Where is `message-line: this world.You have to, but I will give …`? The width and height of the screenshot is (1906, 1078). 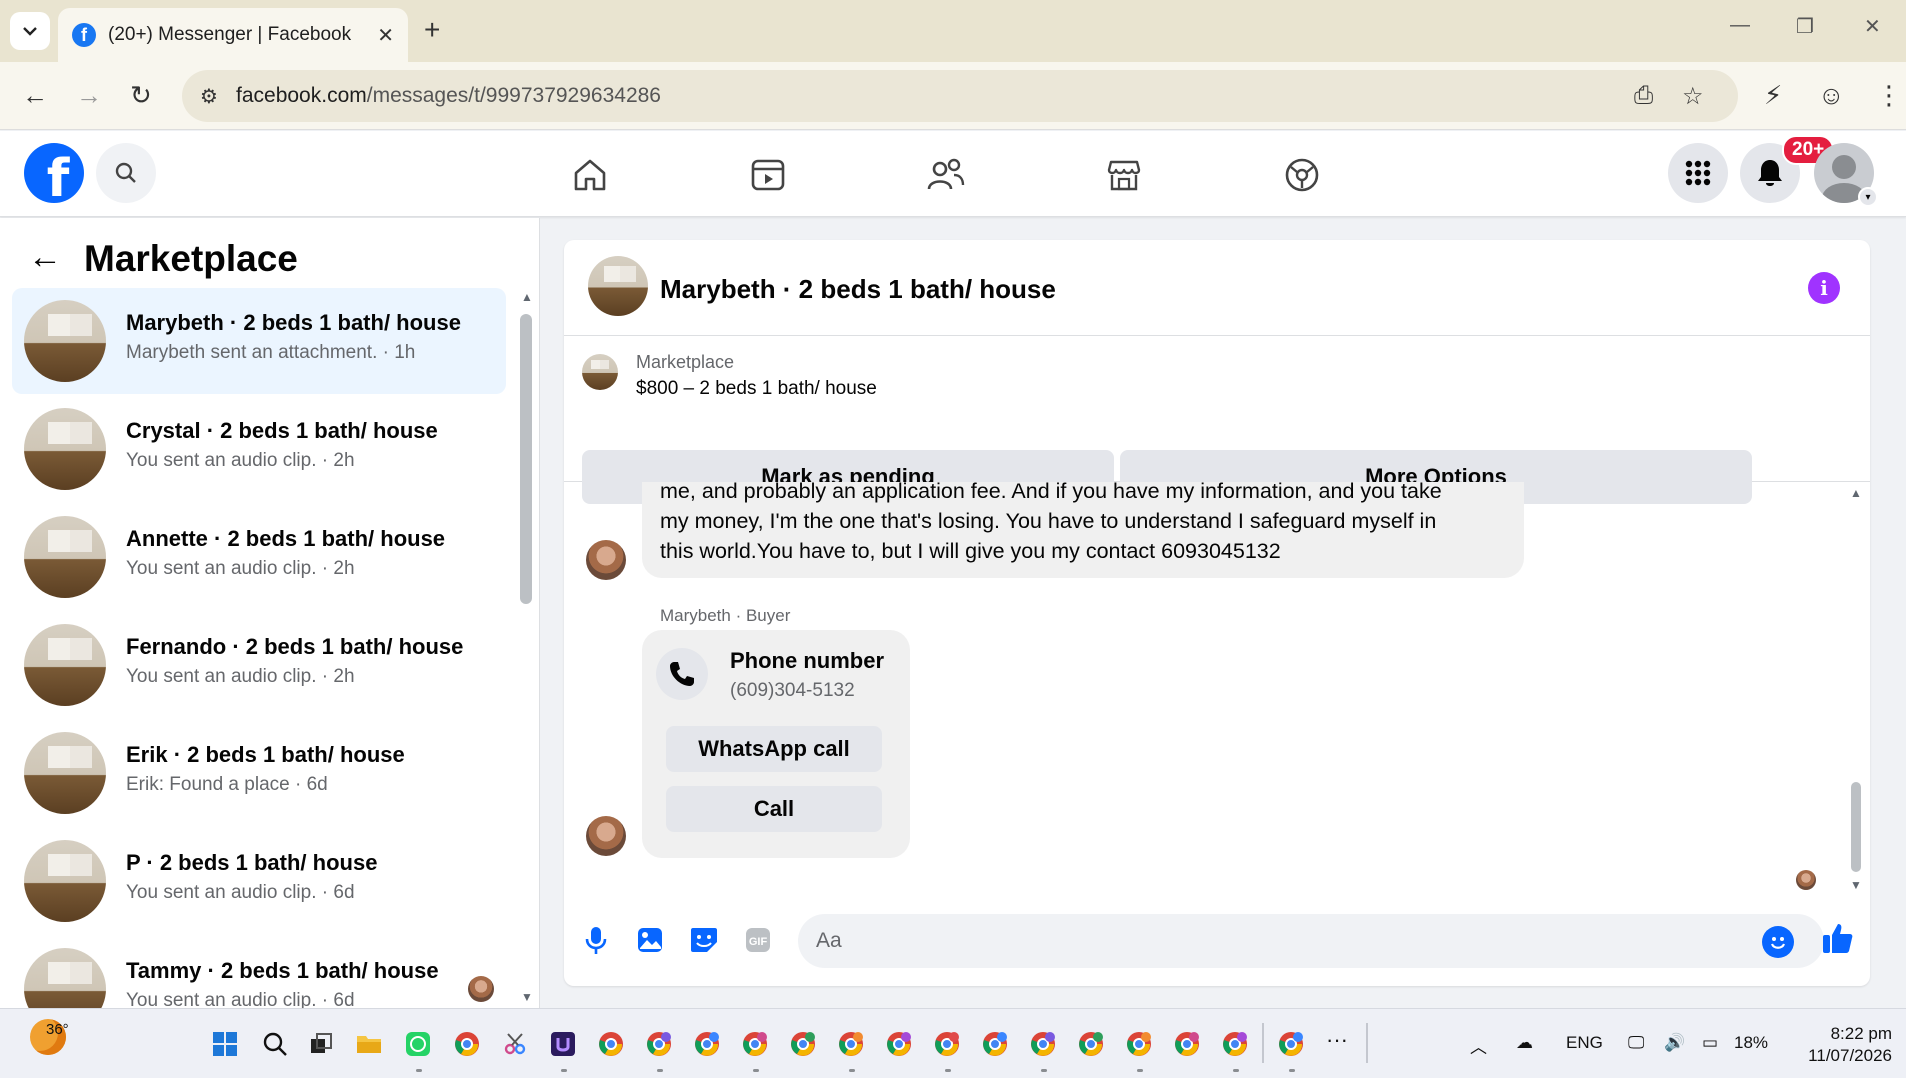
message-line: this world.You have to, but I will give … is located at coordinates (970, 551).